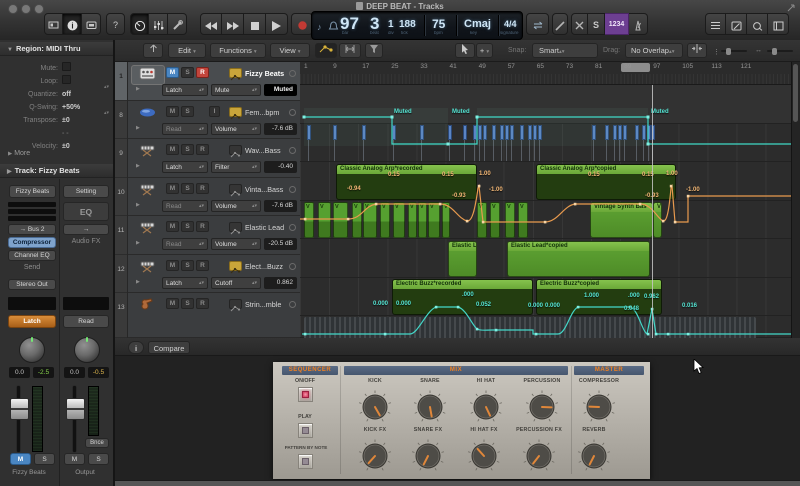 The height and width of the screenshot is (486, 800). I want to click on fader-cap-left, so click(19, 409).